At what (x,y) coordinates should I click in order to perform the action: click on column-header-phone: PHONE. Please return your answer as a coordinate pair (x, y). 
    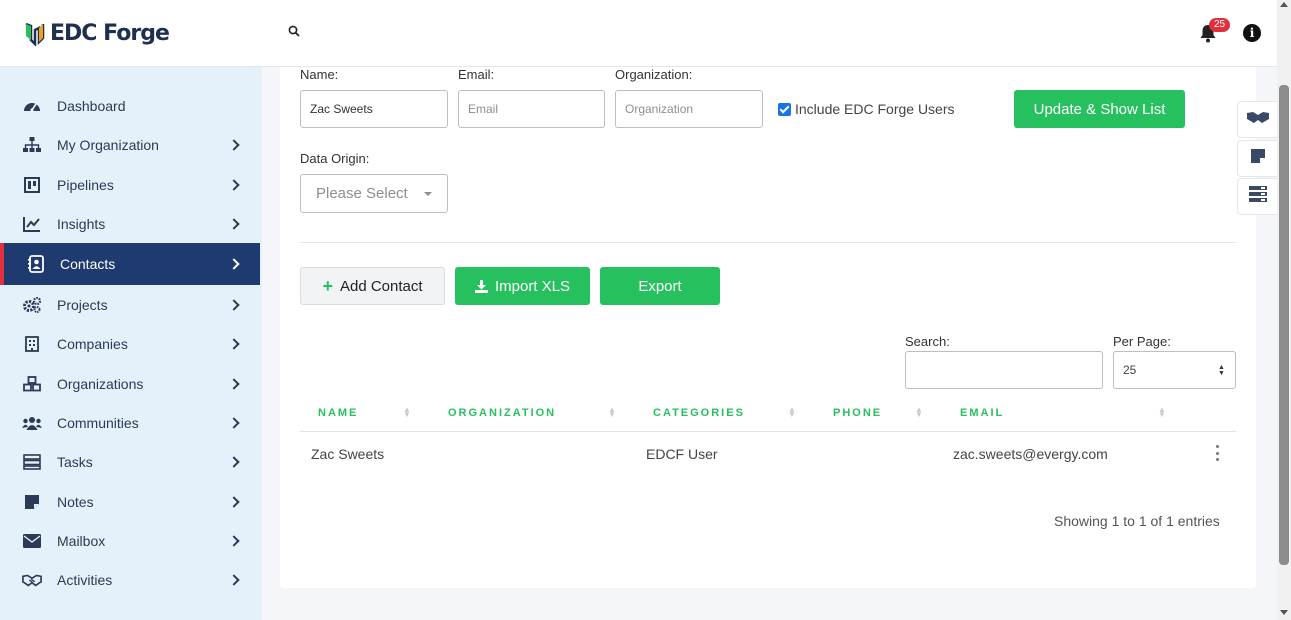
    Looking at the image, I should click on (857, 413).